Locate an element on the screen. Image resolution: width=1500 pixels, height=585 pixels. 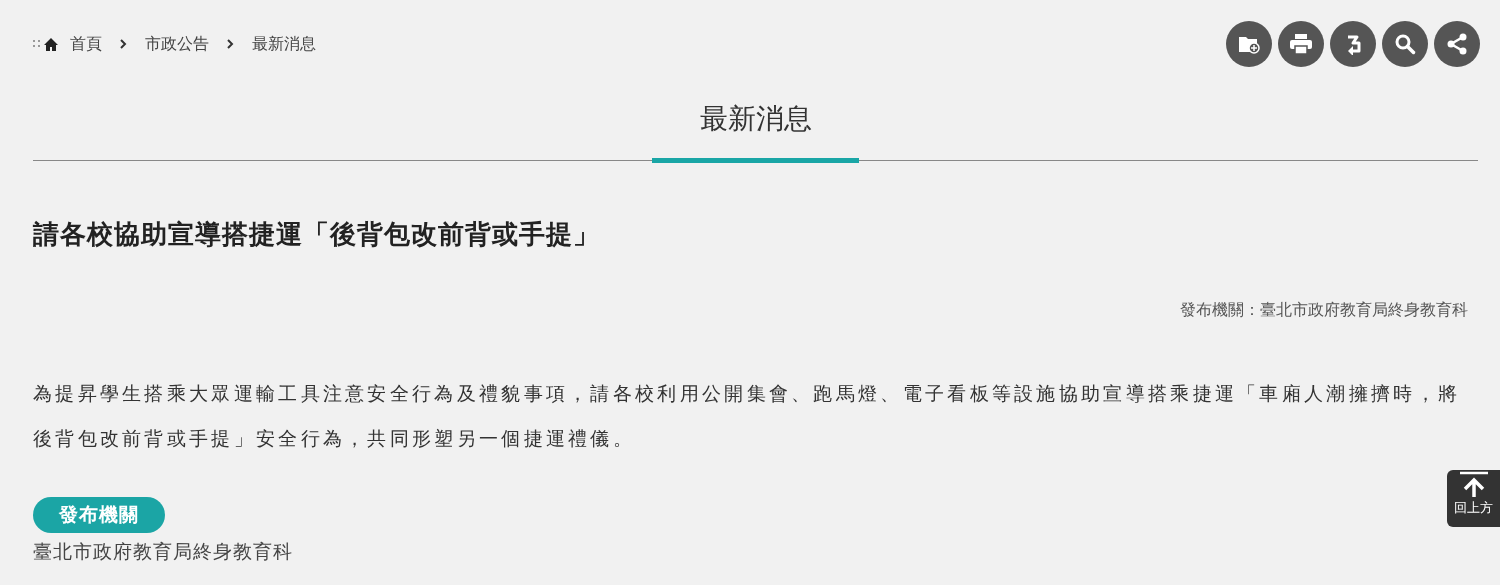
breadcrumb-link: 市政公告 is located at coordinates (177, 44).